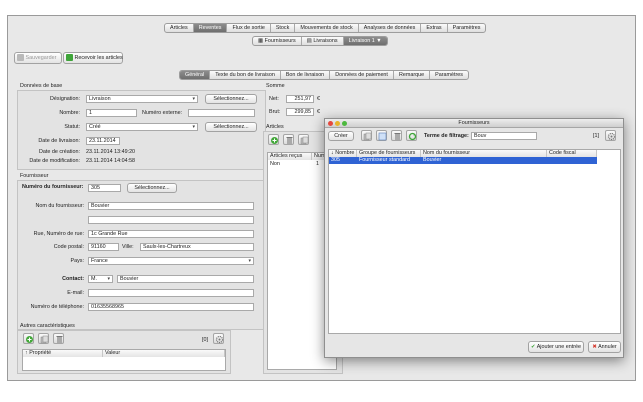  What do you see at coordinates (103, 247) in the screenshot?
I see `zip-input: 91160` at bounding box center [103, 247].